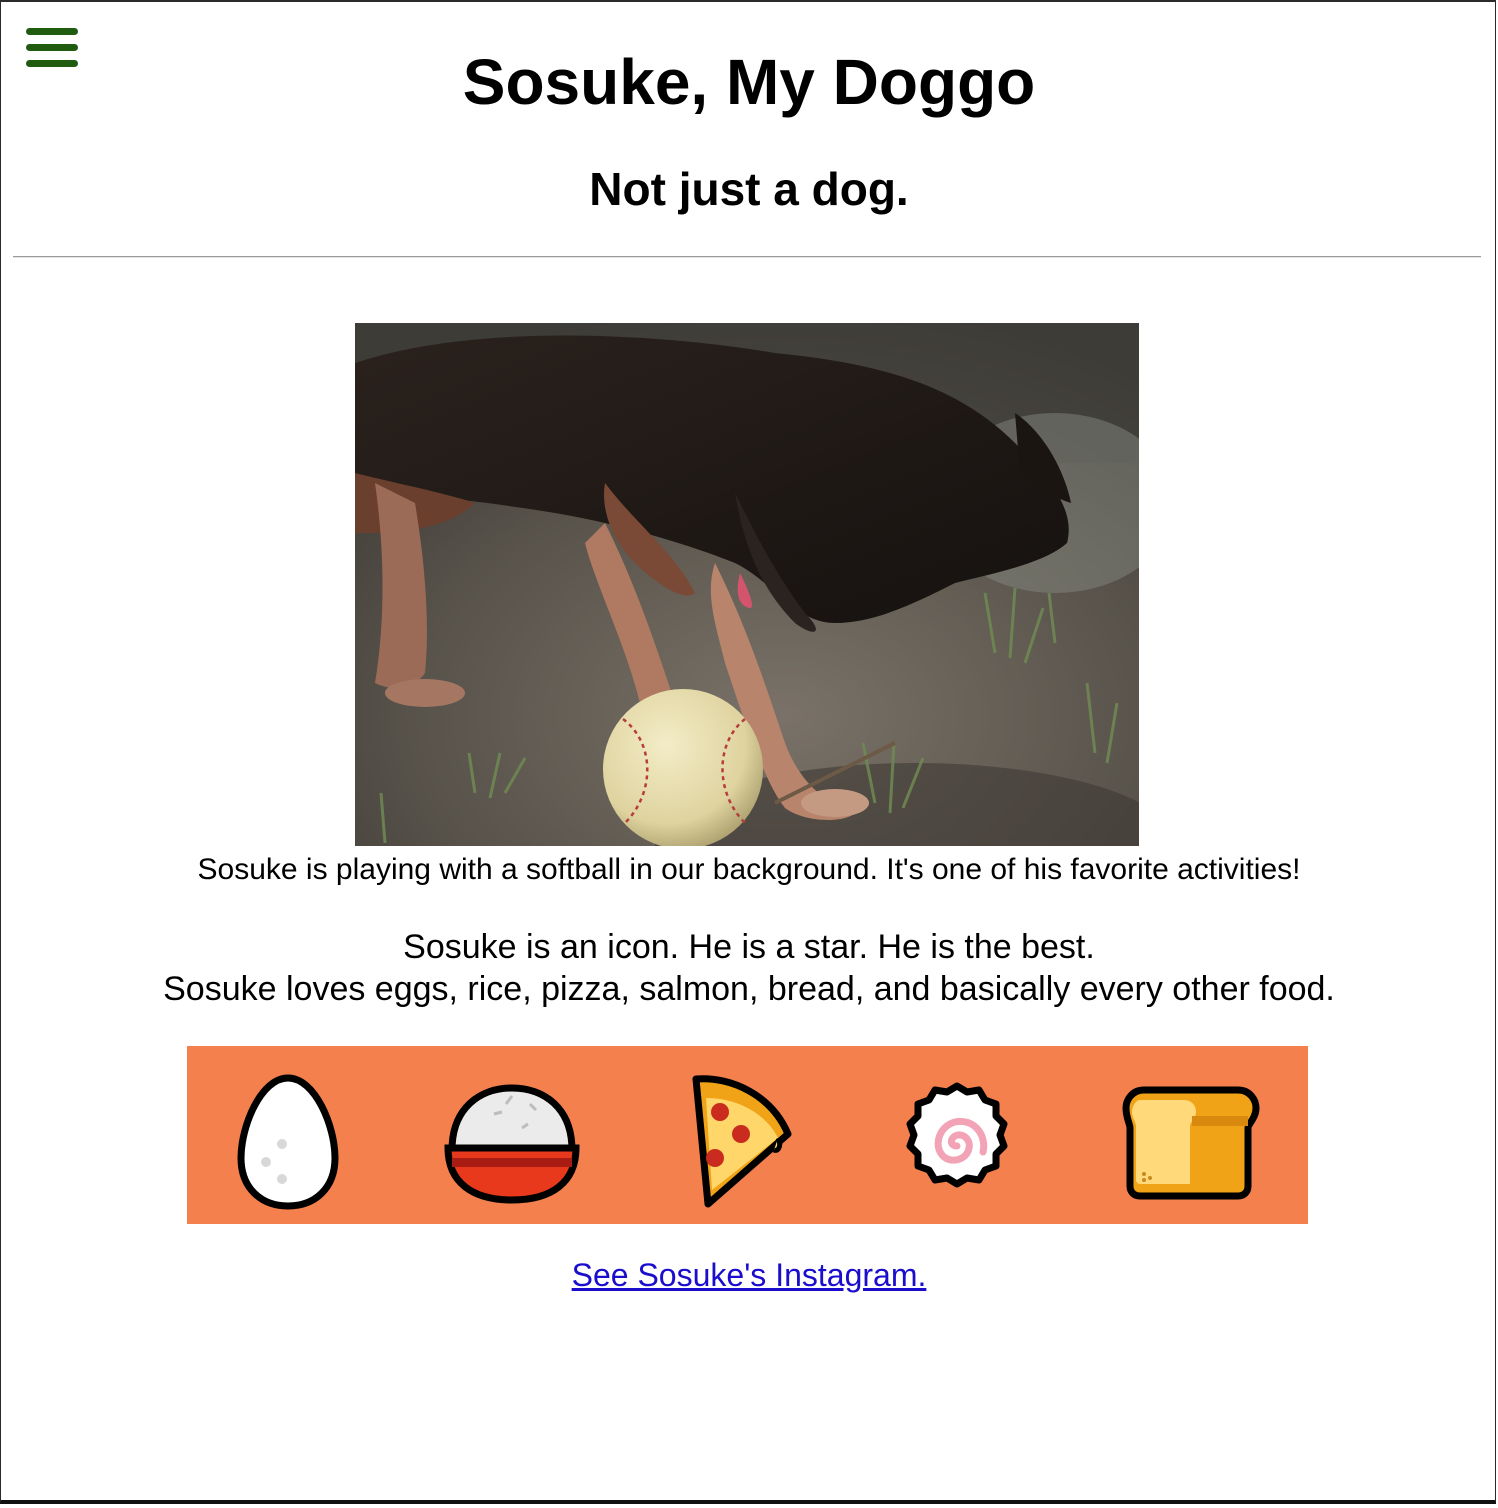  What do you see at coordinates (742, 1141) in the screenshot?
I see `pizza-slice-icon` at bounding box center [742, 1141].